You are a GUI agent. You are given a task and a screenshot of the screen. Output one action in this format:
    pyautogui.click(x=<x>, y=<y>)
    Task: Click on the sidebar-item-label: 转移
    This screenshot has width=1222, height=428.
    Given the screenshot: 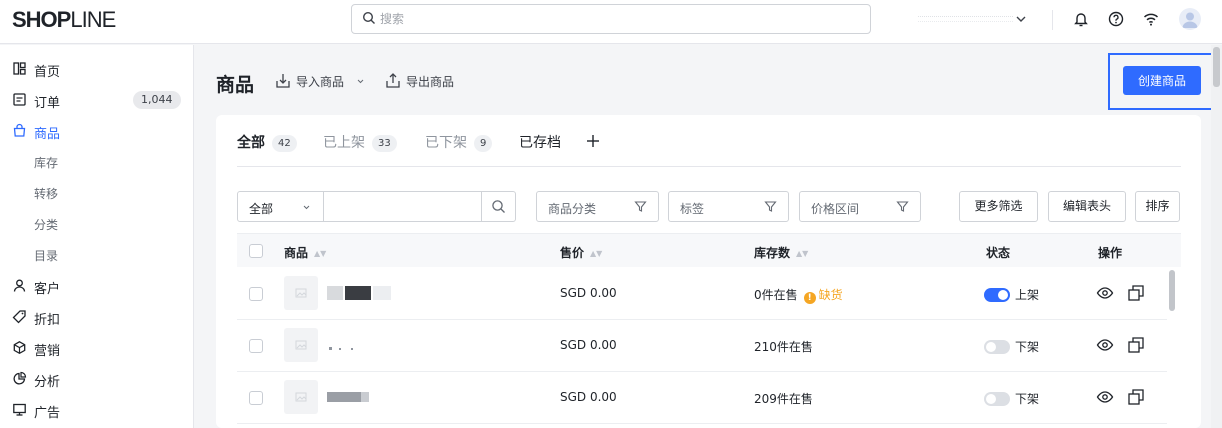 What is the action you would take?
    pyautogui.click(x=46, y=194)
    